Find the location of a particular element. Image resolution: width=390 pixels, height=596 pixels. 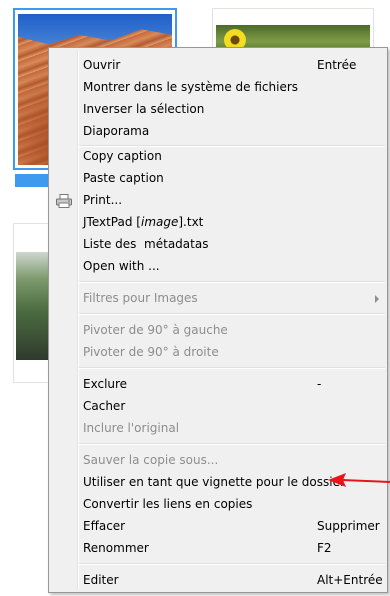

red-arrow-annotation is located at coordinates (359, 480).